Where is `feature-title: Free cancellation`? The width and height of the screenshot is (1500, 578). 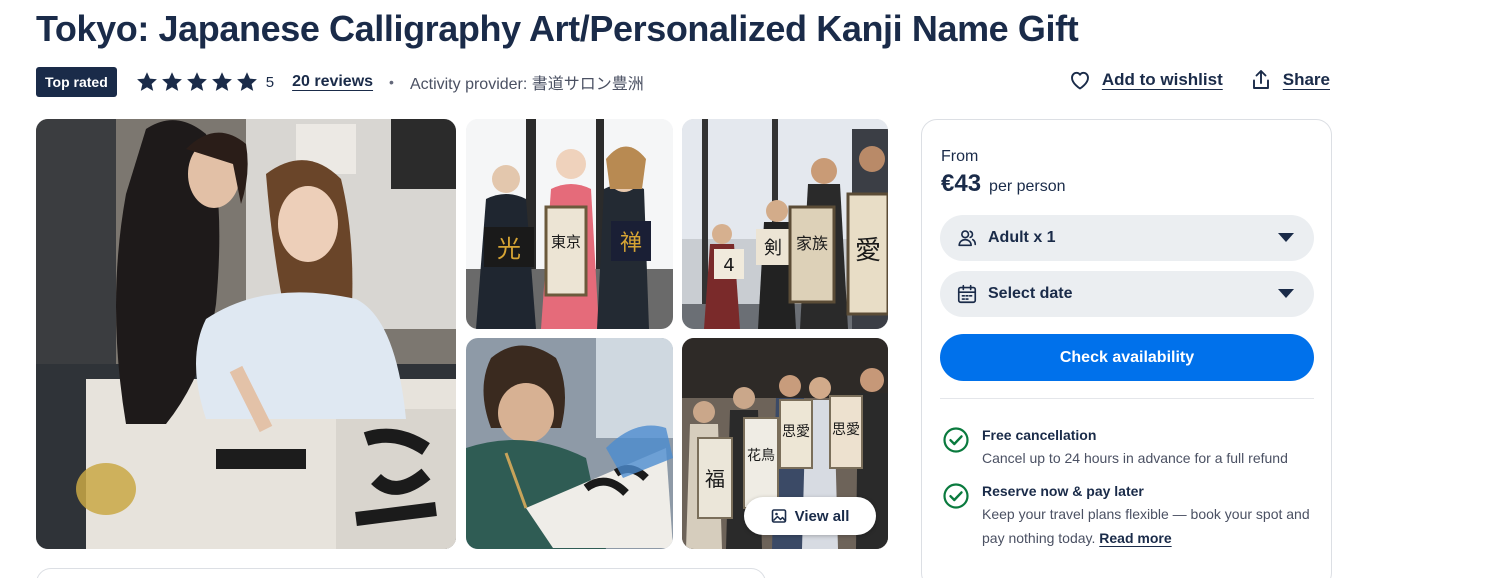
feature-title: Free cancellation is located at coordinates (1039, 435).